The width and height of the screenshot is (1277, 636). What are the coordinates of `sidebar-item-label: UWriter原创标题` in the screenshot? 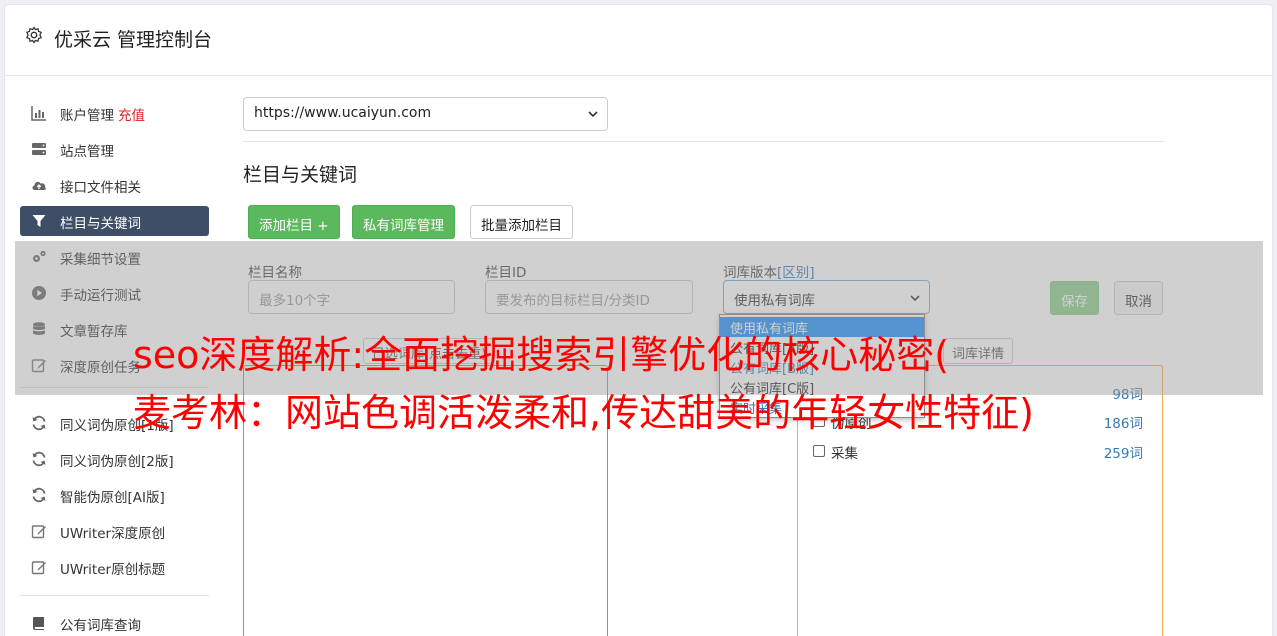 It's located at (113, 570).